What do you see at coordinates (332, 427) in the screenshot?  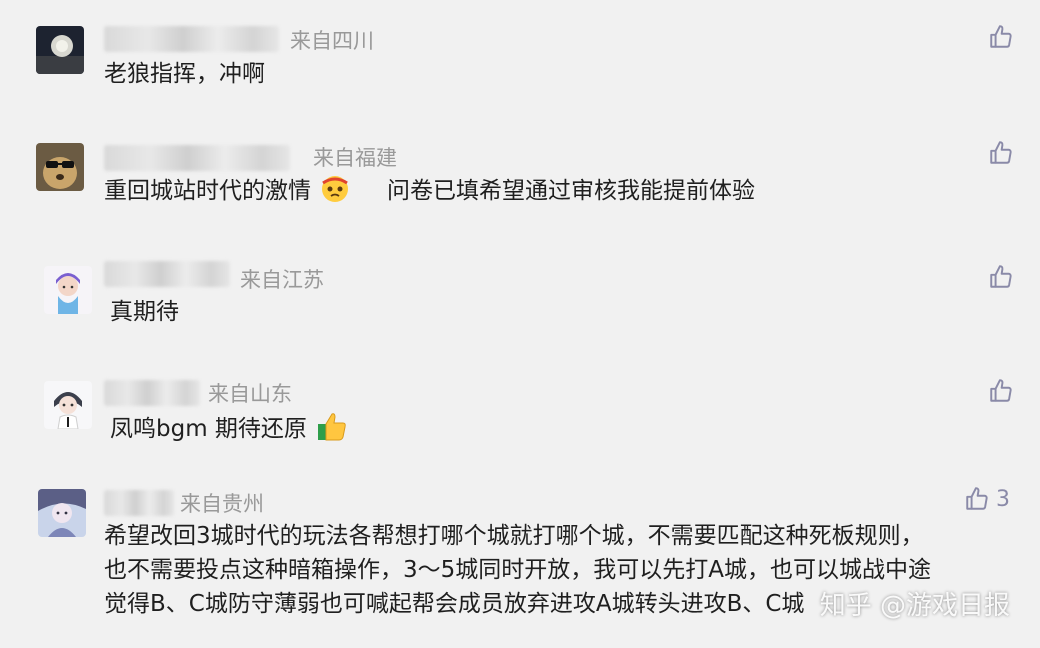 I see `thumbs-up-emoji-icon` at bounding box center [332, 427].